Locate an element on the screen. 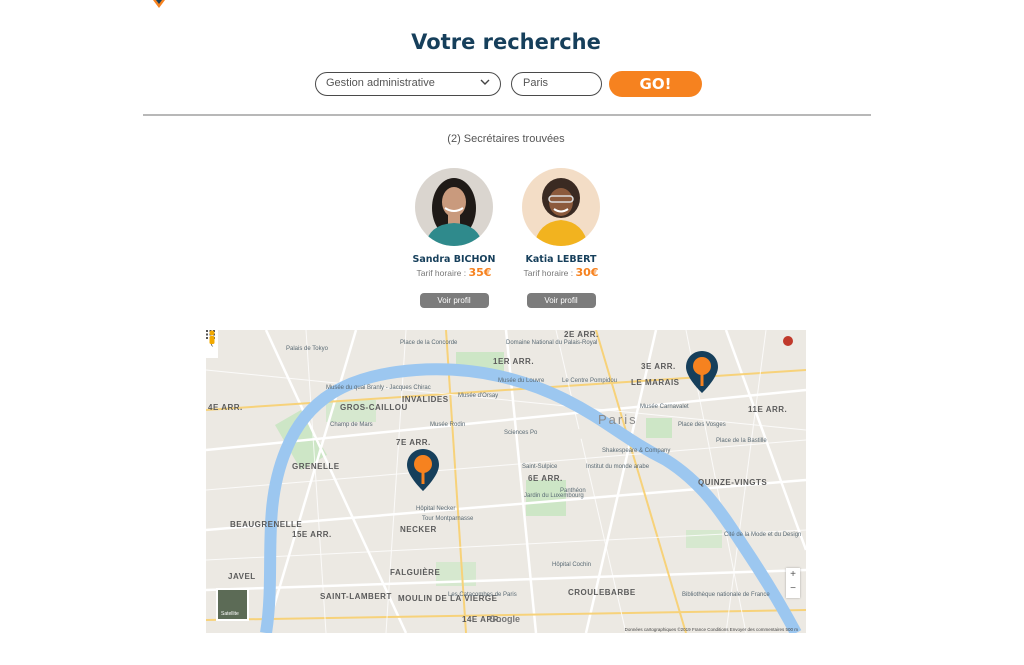  logo-icon is located at coordinates (159, 4).